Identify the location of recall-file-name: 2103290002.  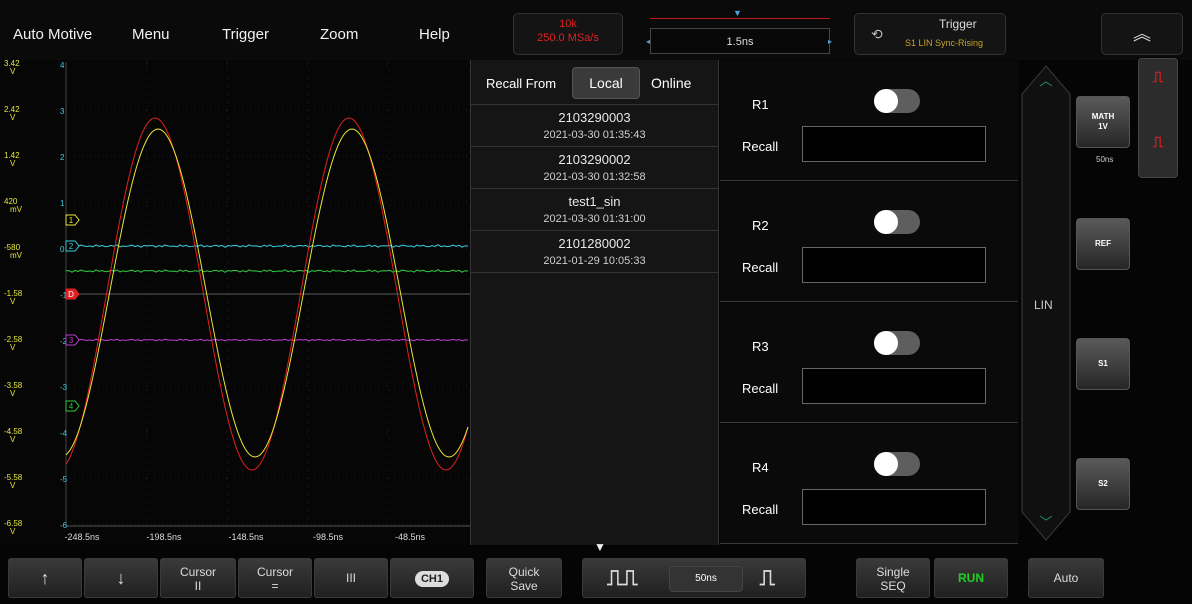
(594, 159).